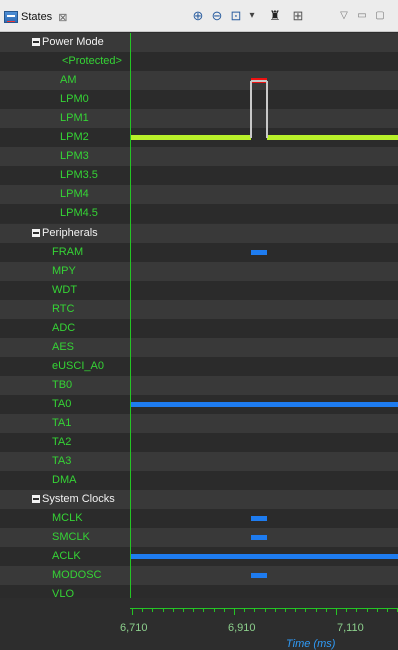 This screenshot has width=398, height=650. I want to click on state-row: ADC, so click(199, 328).